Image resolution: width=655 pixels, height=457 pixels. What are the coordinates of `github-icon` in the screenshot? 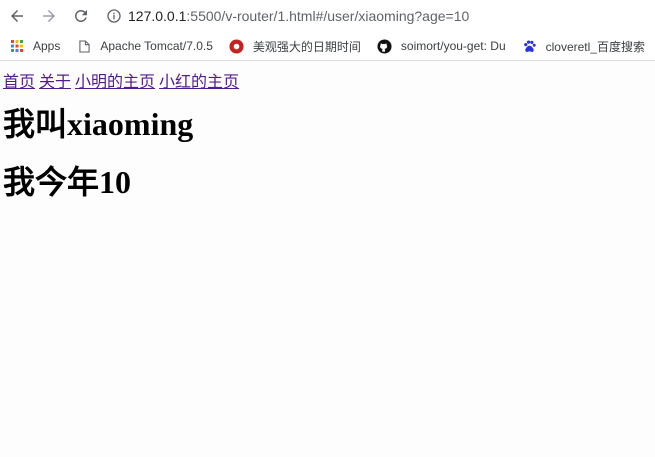 It's located at (385, 46).